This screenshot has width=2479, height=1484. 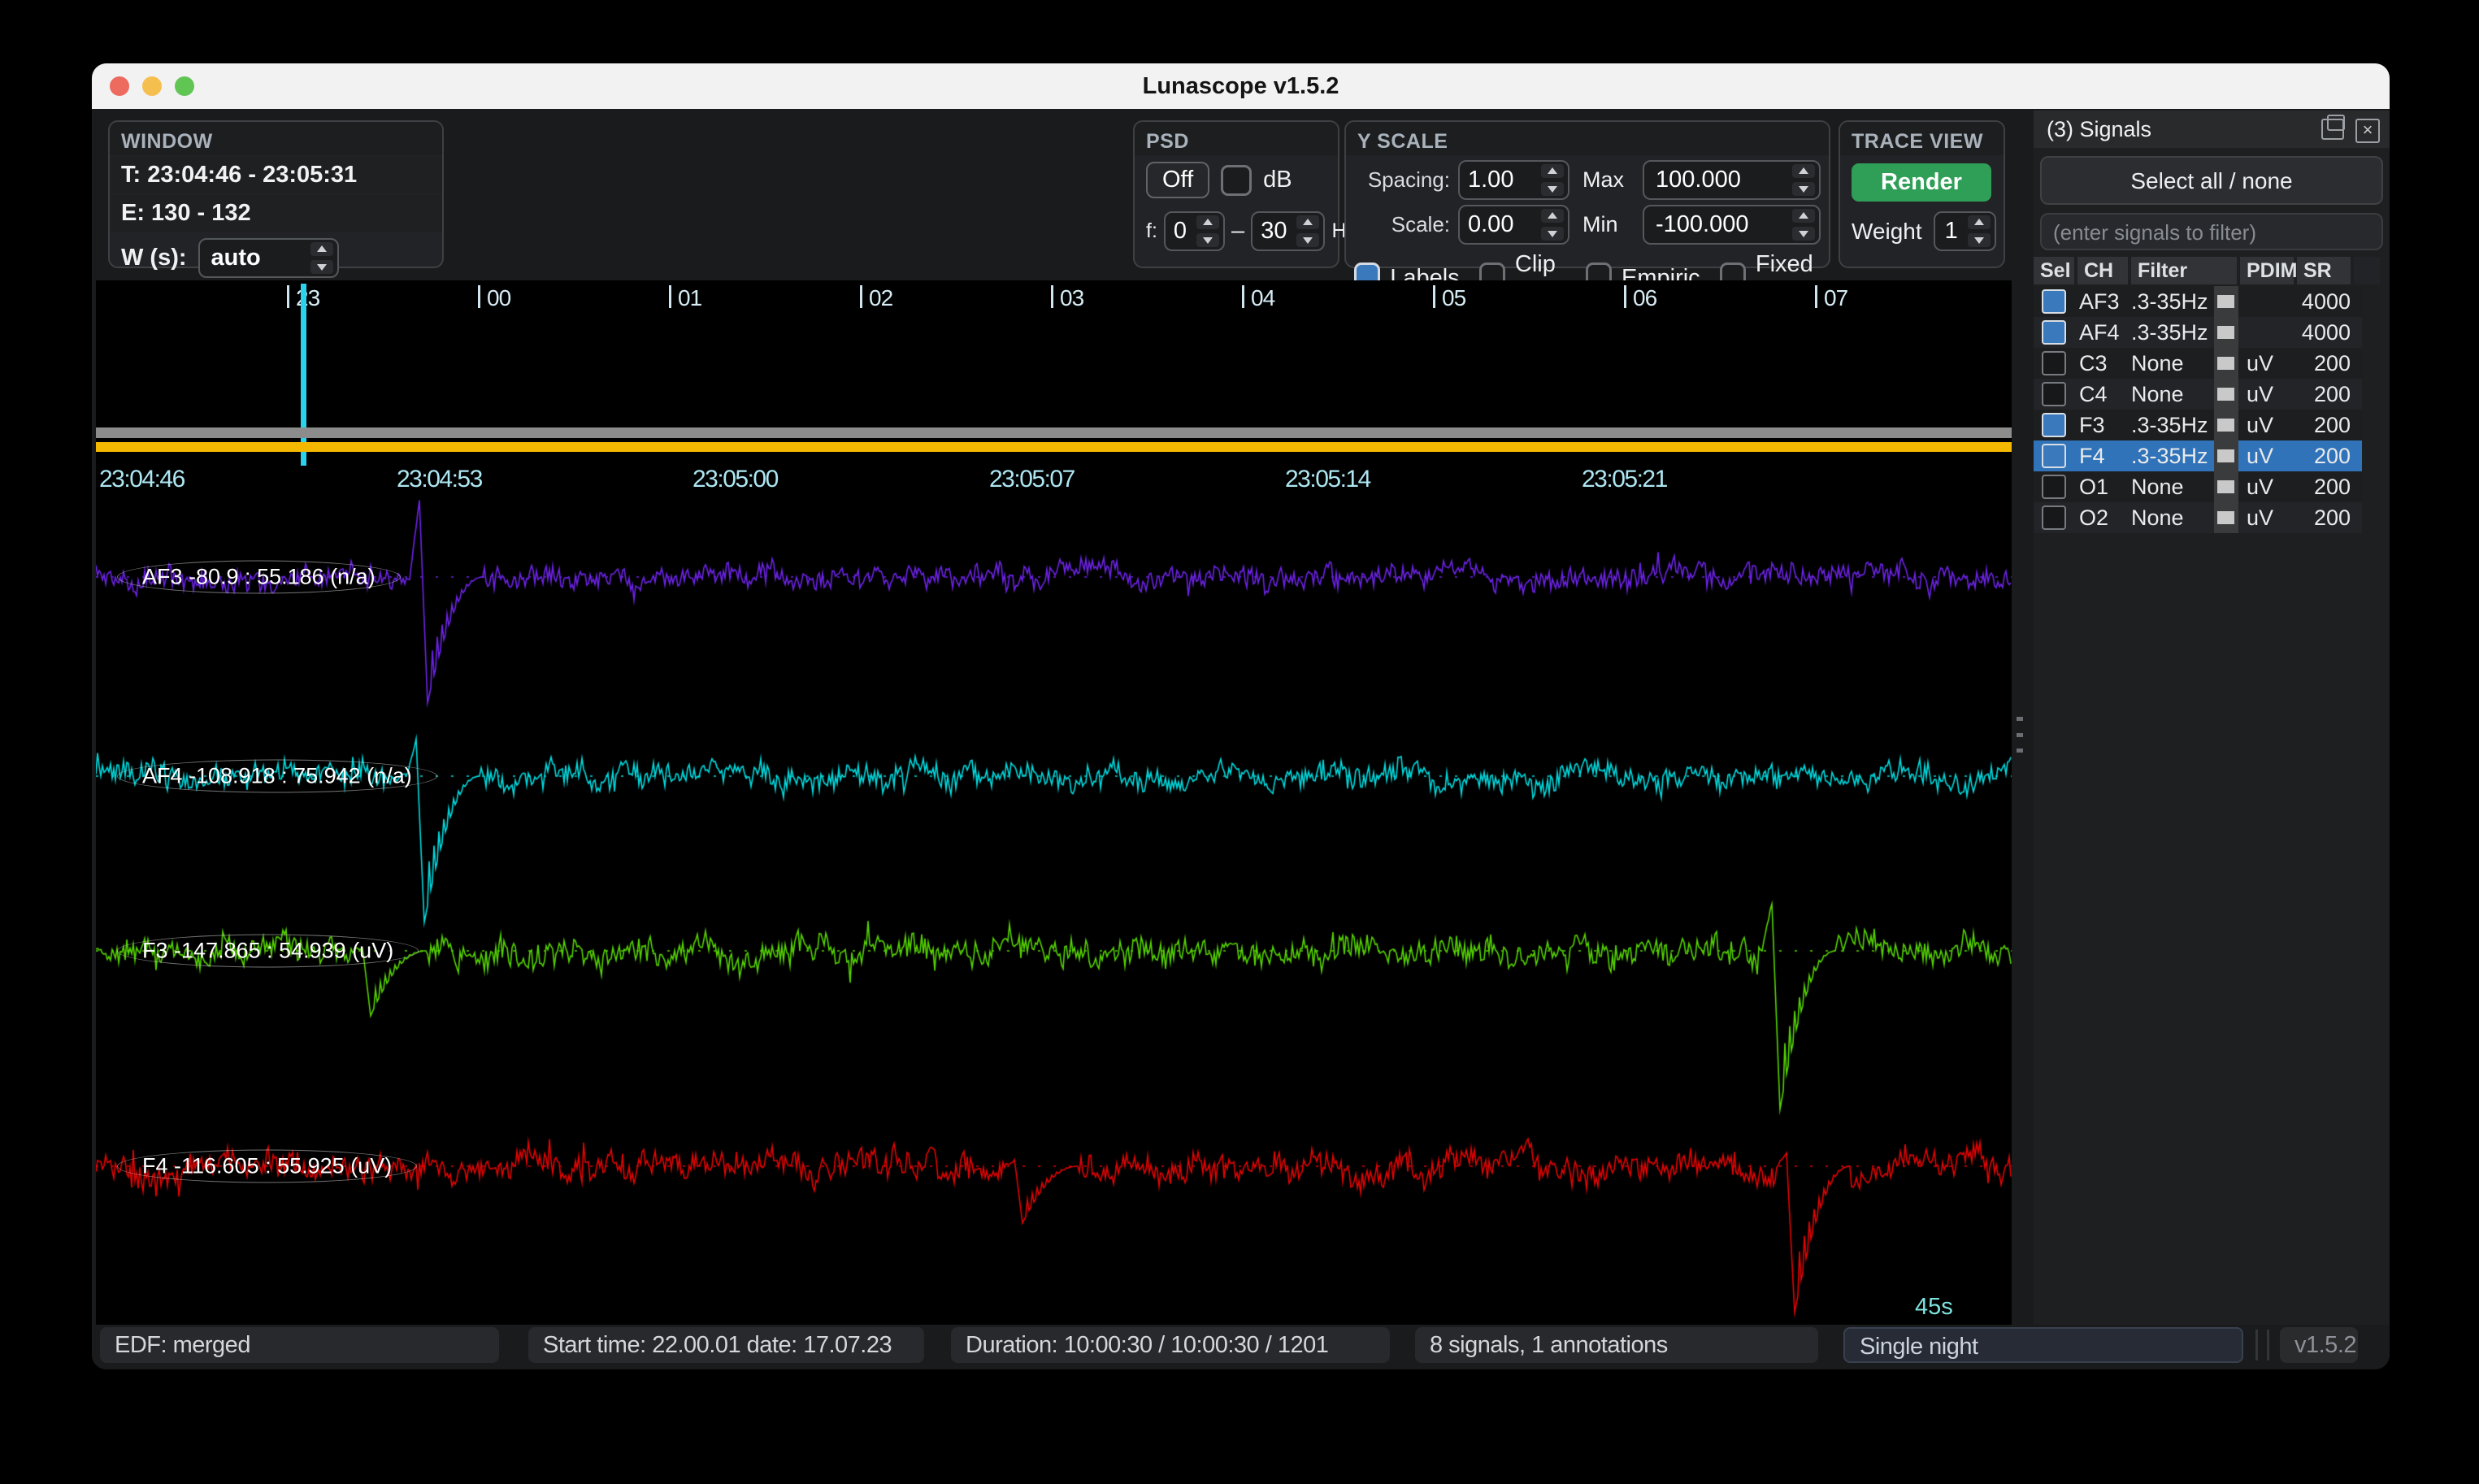 What do you see at coordinates (2054, 270) in the screenshot?
I see `col-sel: Sel` at bounding box center [2054, 270].